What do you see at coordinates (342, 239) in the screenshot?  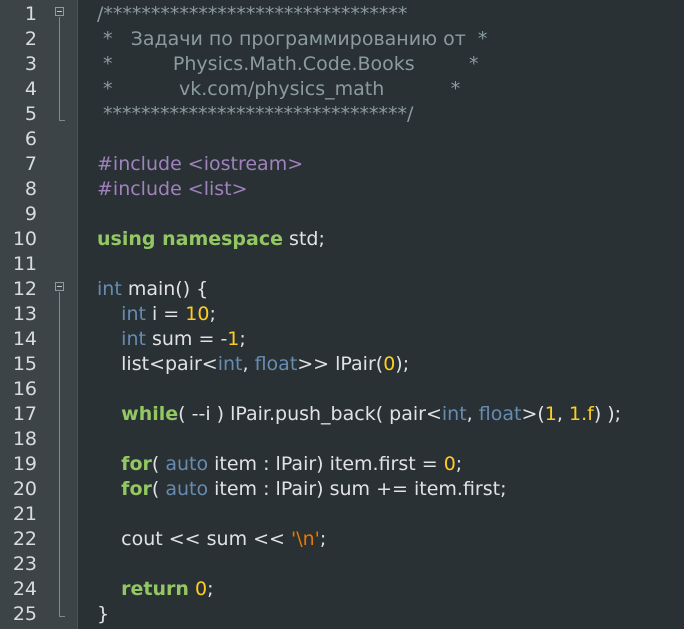 I see `code-line: 10 using namespace std;` at bounding box center [342, 239].